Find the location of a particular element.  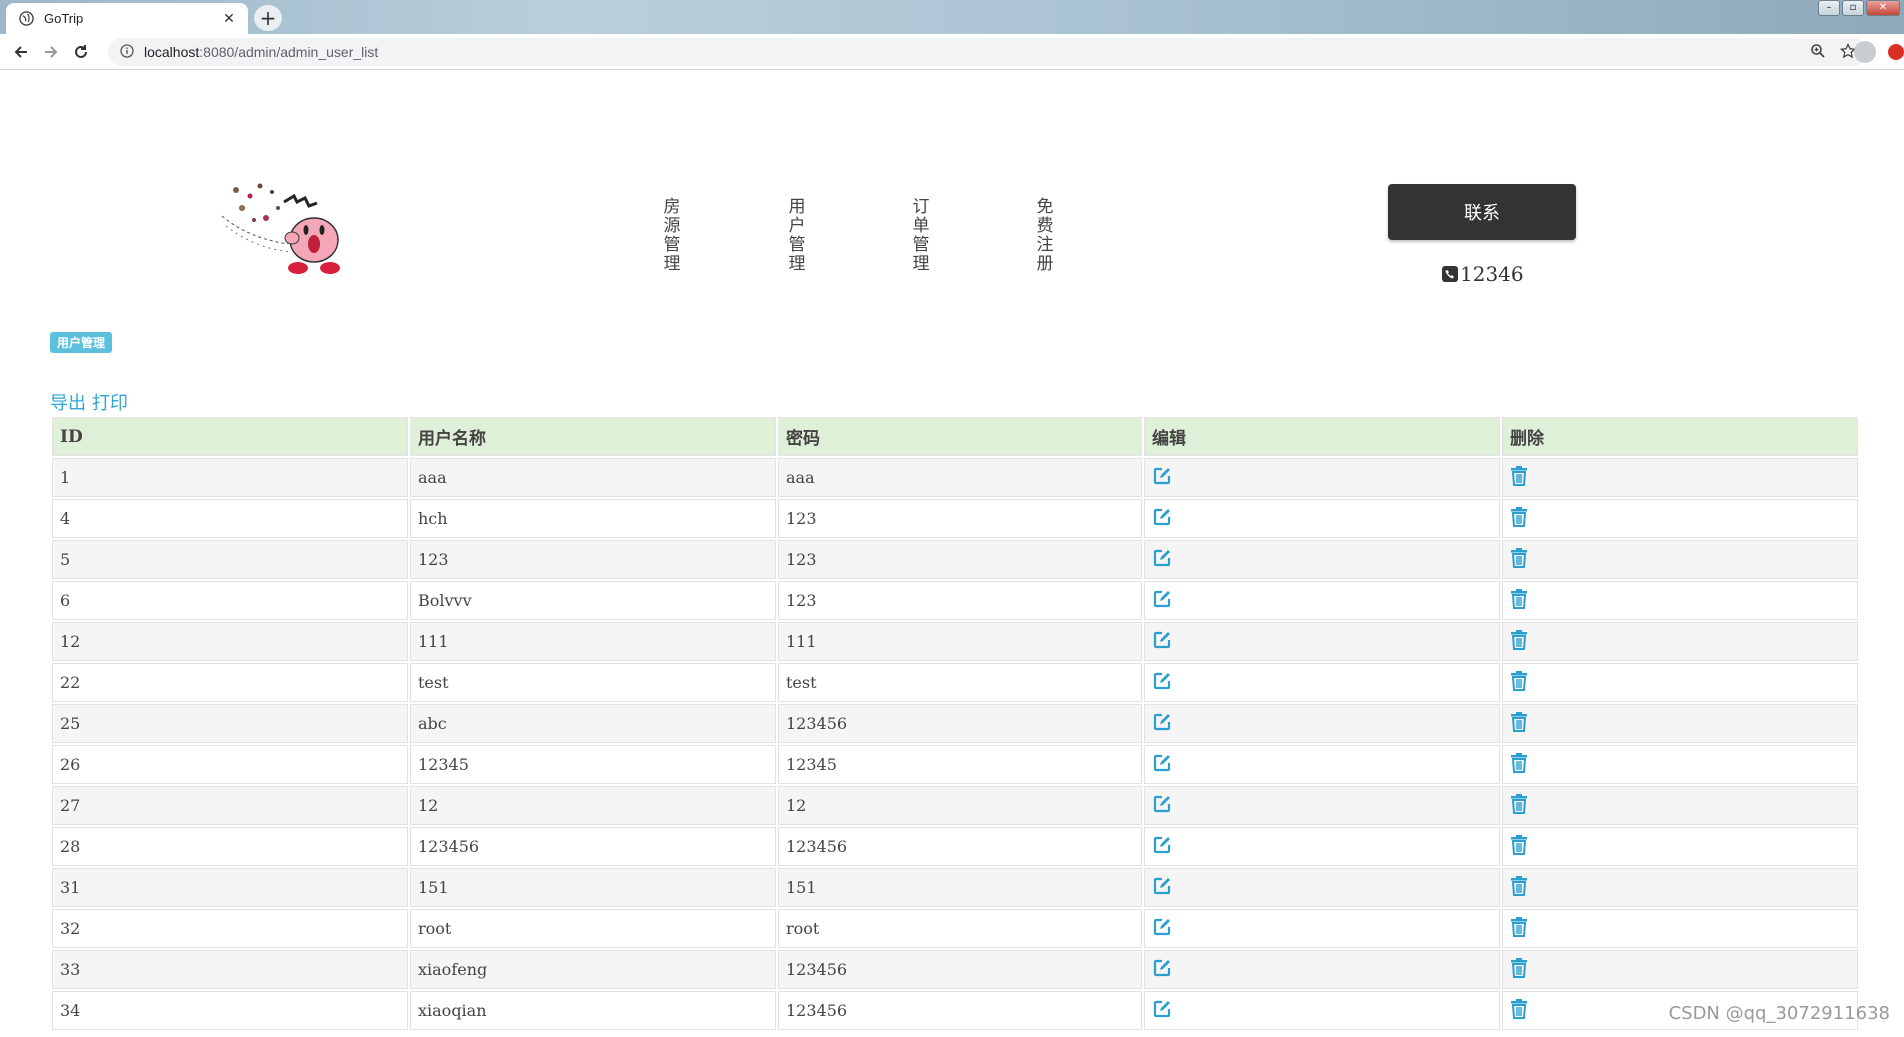

site-logo is located at coordinates (284, 228).